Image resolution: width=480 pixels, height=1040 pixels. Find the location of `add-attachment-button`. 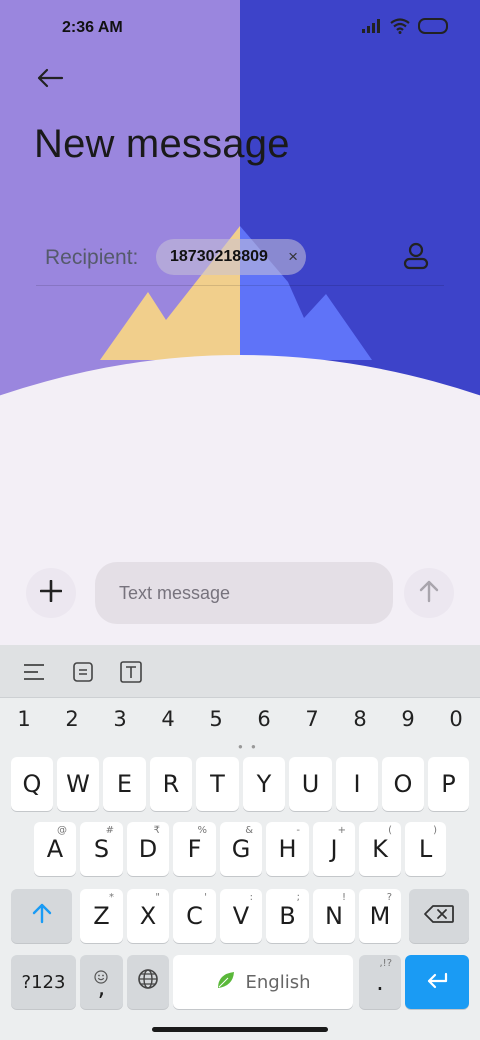

add-attachment-button is located at coordinates (51, 593).